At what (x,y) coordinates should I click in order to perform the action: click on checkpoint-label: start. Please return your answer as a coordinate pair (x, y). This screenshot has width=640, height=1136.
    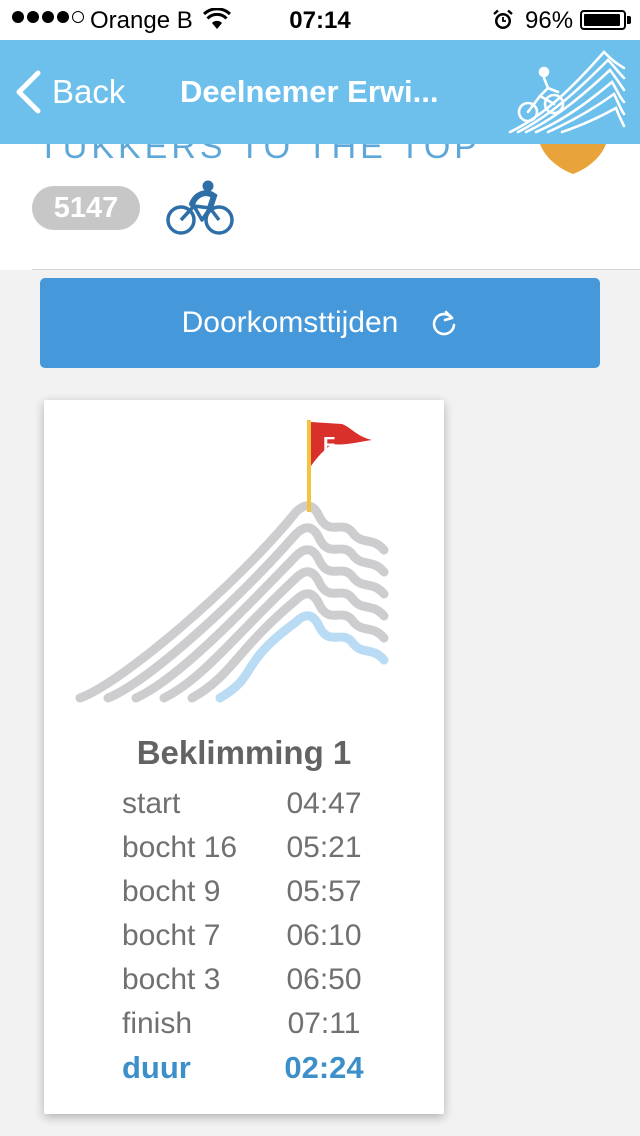
    Looking at the image, I should click on (151, 803).